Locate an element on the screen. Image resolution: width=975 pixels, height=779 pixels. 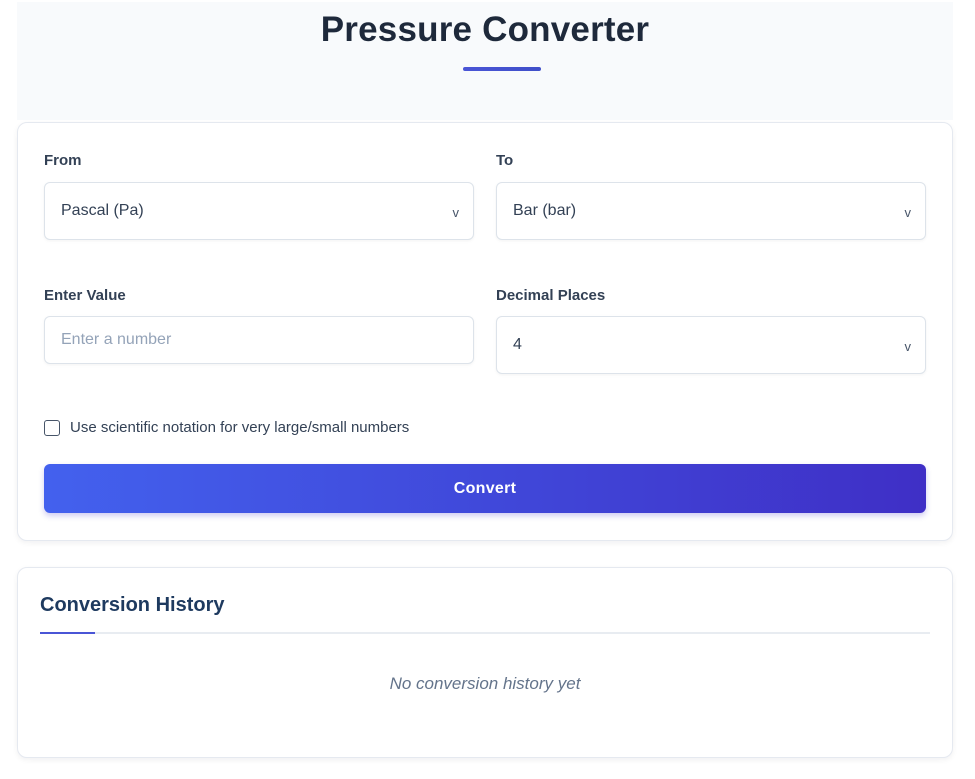
value-input is located at coordinates (259, 340).